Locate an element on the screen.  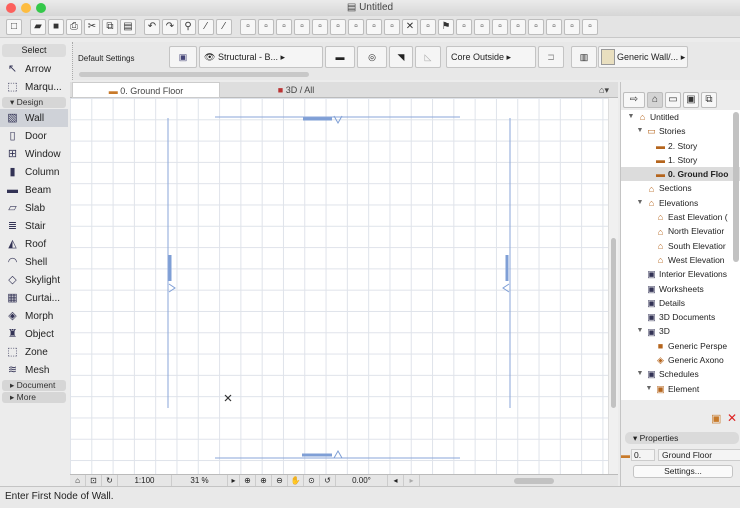
cursor-icon: ▫ is located at coordinates (338, 26).